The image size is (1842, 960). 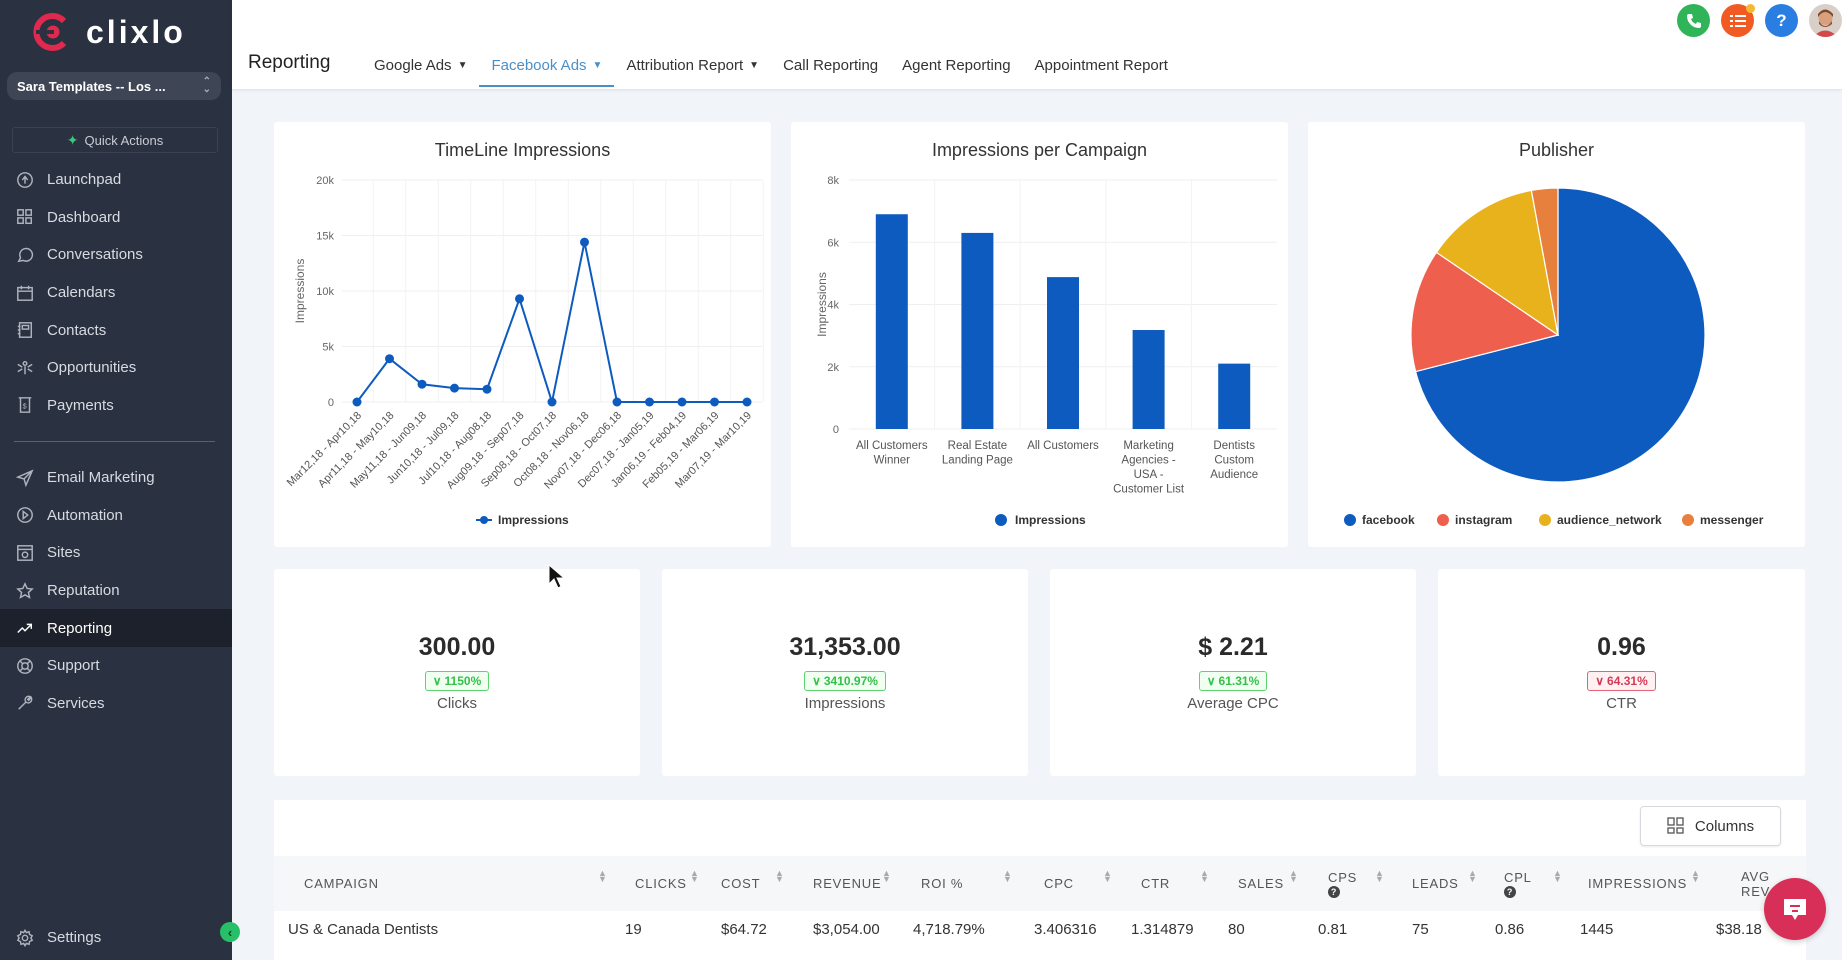 What do you see at coordinates (124, 140) in the screenshot?
I see `quick-actions-label: Quick Actions` at bounding box center [124, 140].